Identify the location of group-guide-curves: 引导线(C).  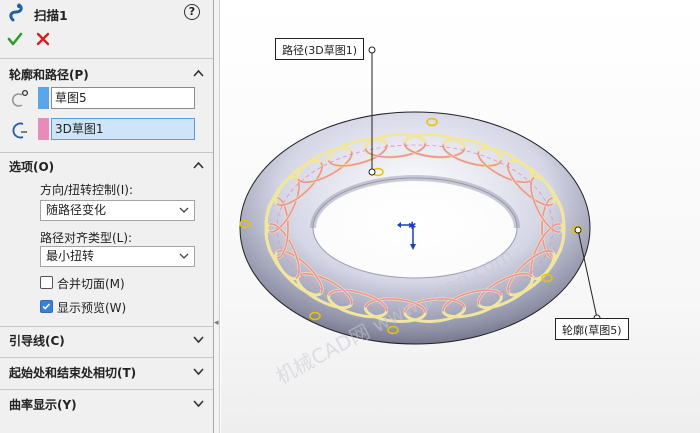
(106, 340).